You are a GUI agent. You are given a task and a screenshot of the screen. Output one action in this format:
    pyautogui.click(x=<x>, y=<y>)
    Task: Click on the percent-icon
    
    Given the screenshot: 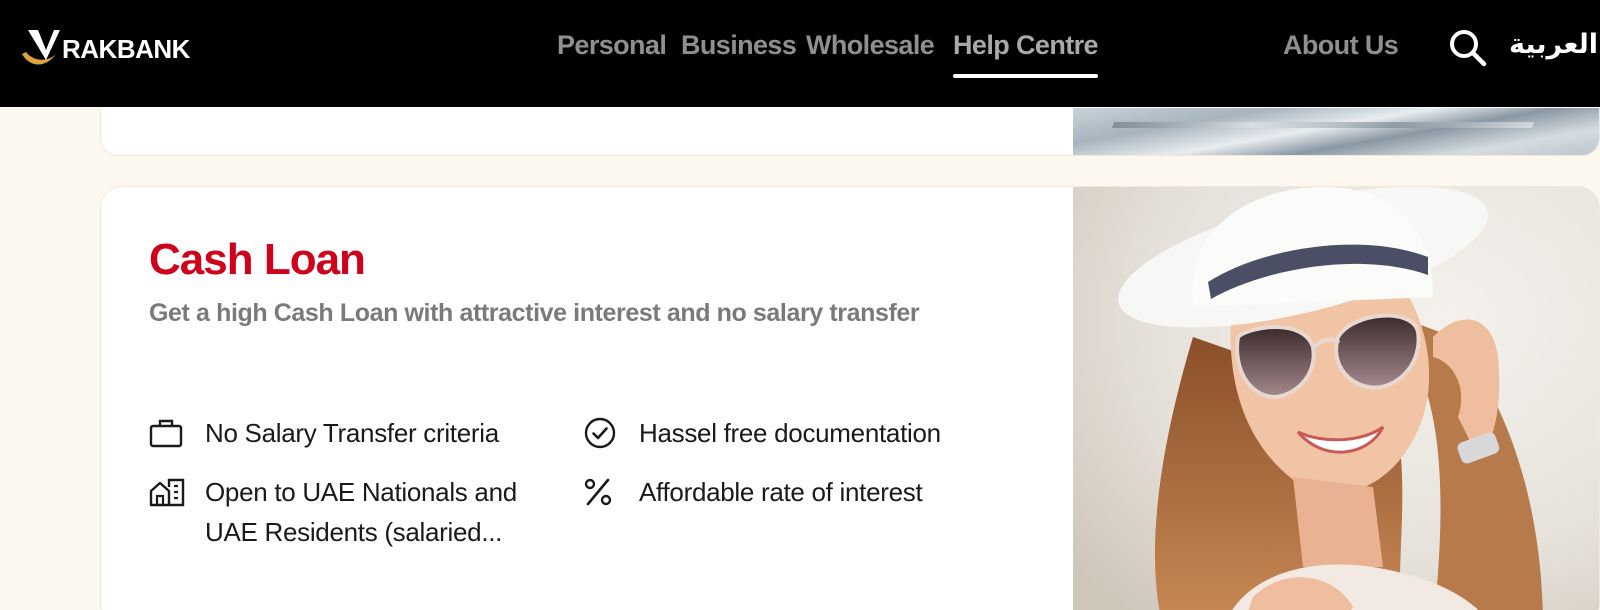 What is the action you would take?
    pyautogui.click(x=601, y=492)
    